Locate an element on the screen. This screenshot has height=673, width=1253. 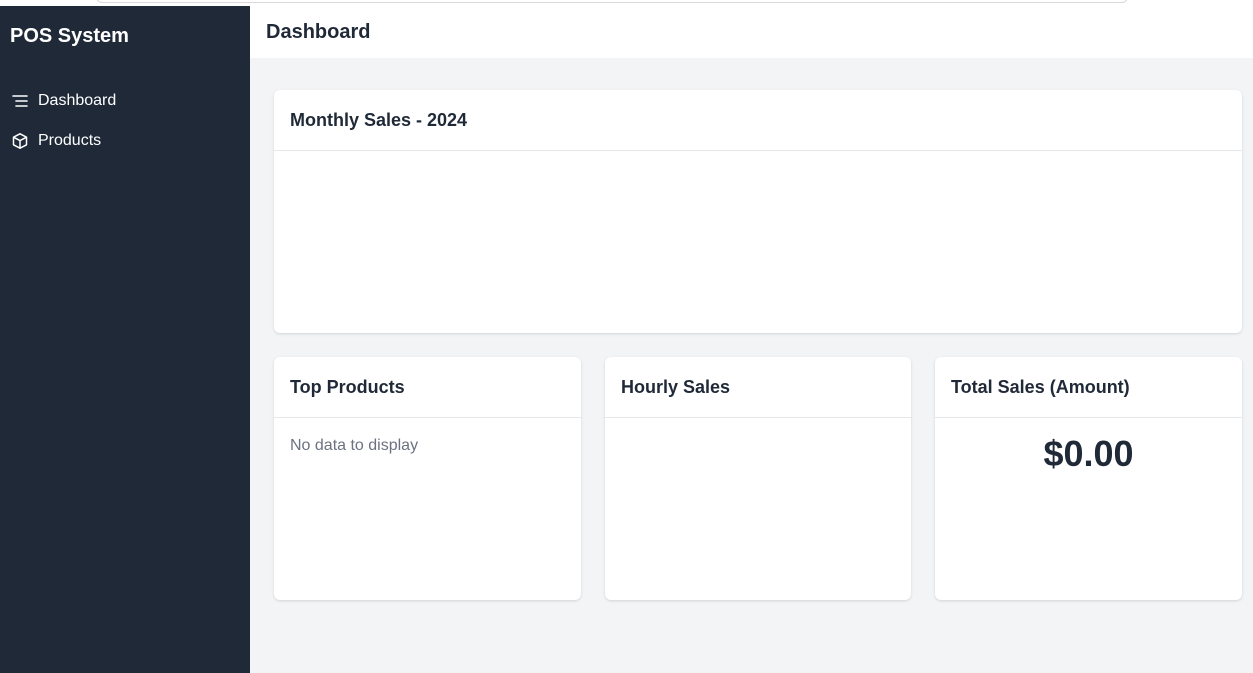
sidebar-item-dashboard: Dashboard is located at coordinates (125, 101).